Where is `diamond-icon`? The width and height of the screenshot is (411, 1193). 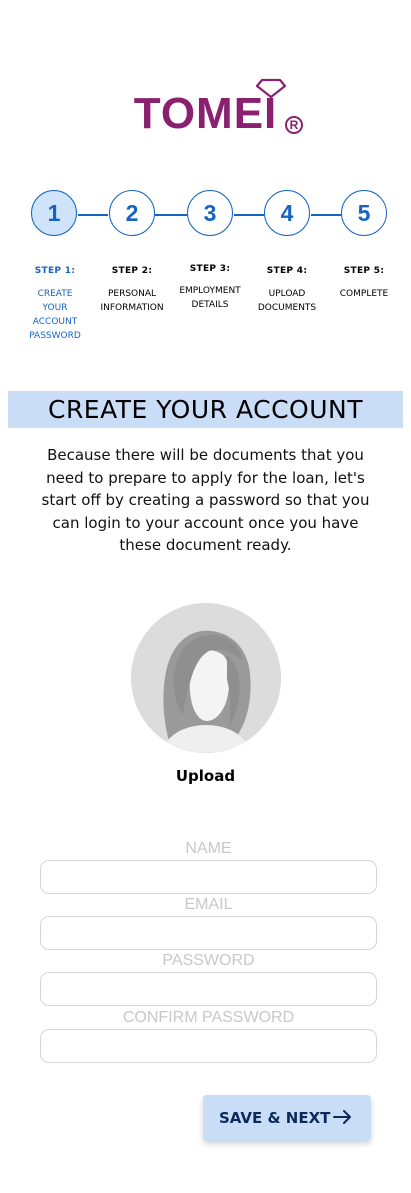 diamond-icon is located at coordinates (271, 88).